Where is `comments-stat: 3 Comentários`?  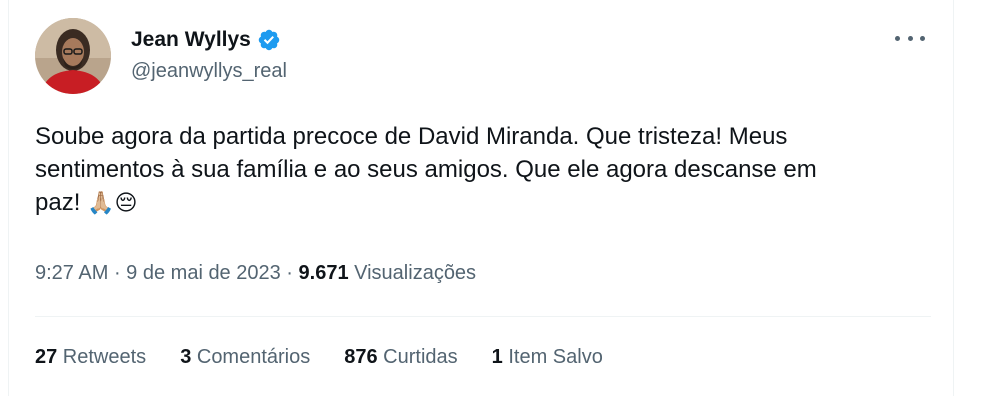
comments-stat: 3 Comentários is located at coordinates (245, 357).